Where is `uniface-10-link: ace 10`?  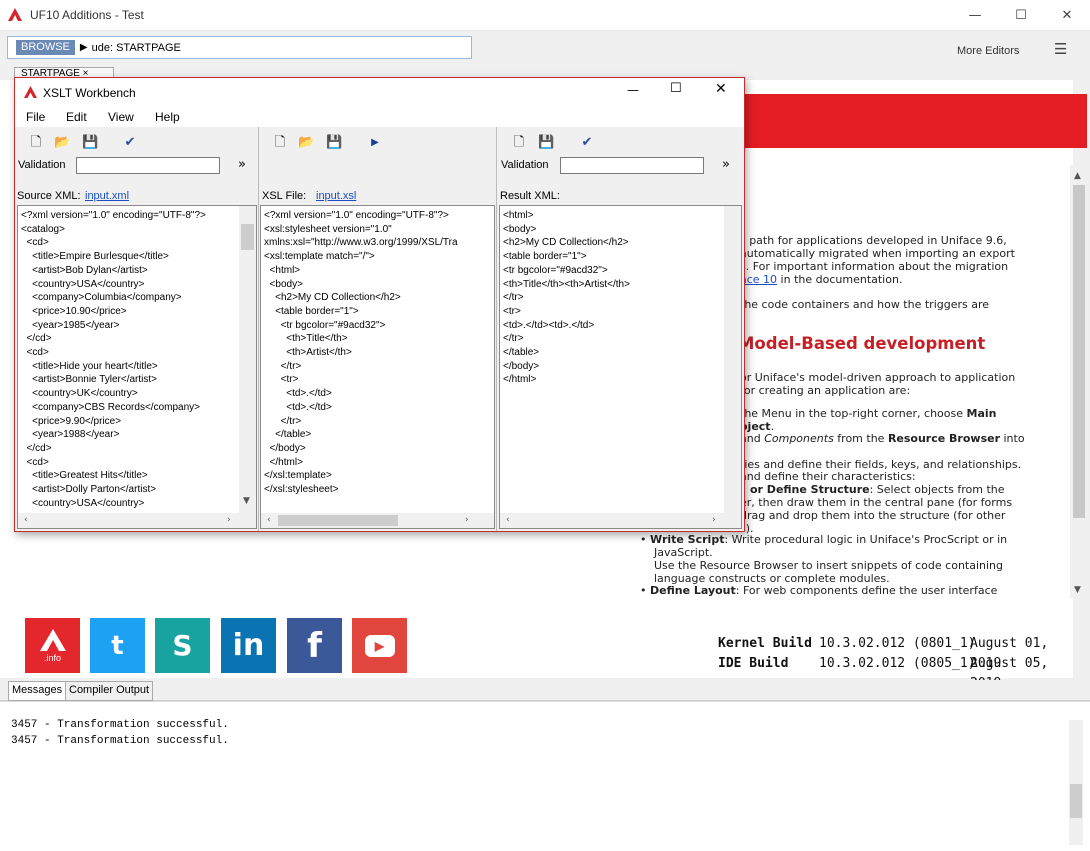
uniface-10-link: ace 10 is located at coordinates (758, 279).